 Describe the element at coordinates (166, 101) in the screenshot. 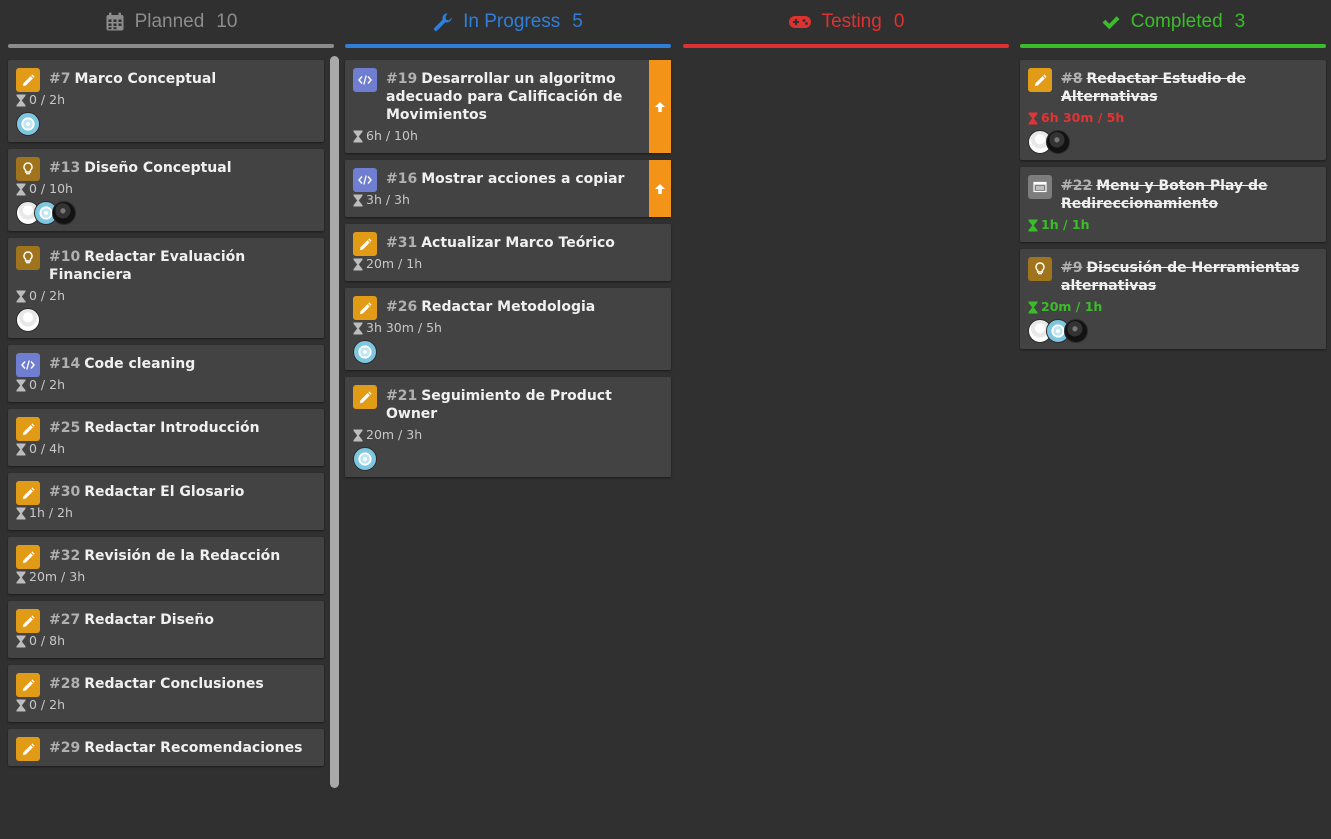

I see `task-card: #7 Marco Conceptual 0 / 2h` at that location.